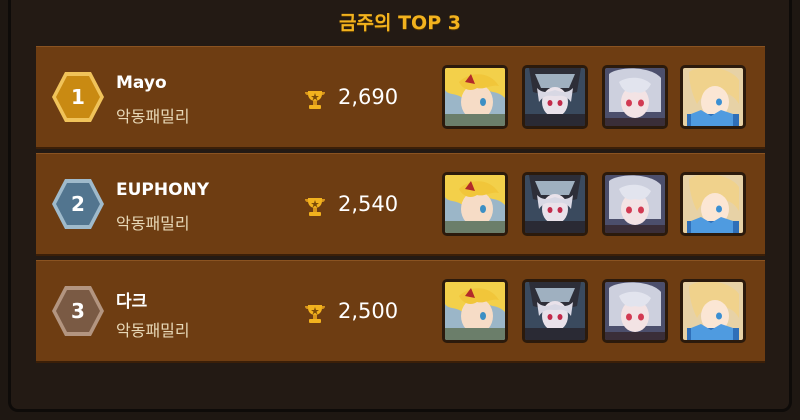  I want to click on trophy-score: 2,690, so click(368, 97).